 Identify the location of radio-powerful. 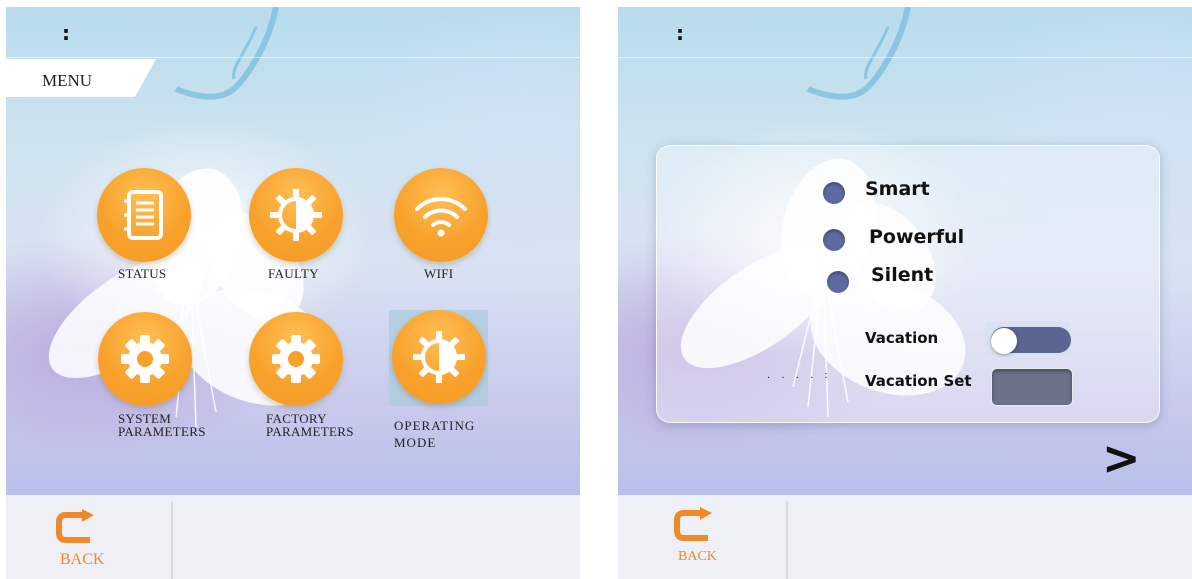
(834, 240).